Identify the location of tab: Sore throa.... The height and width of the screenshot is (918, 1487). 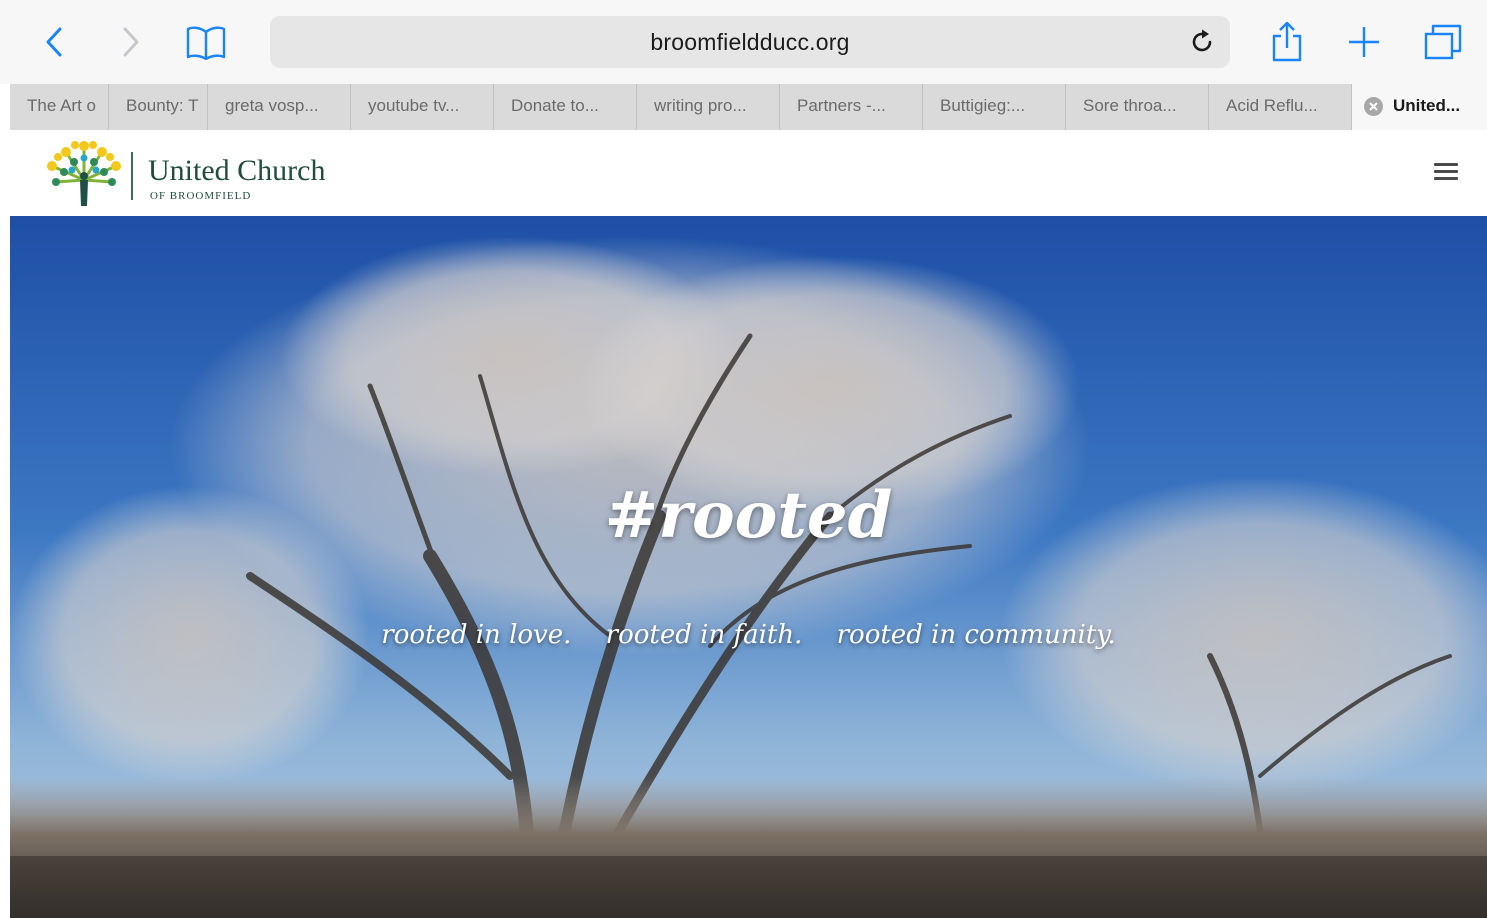
(1137, 107).